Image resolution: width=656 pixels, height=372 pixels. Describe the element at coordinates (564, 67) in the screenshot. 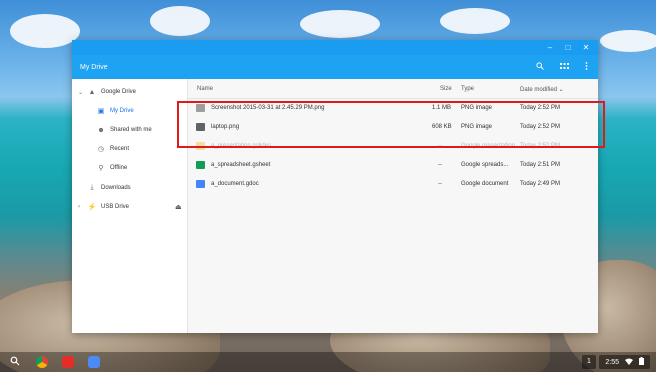

I see `grid-view-icon` at that location.